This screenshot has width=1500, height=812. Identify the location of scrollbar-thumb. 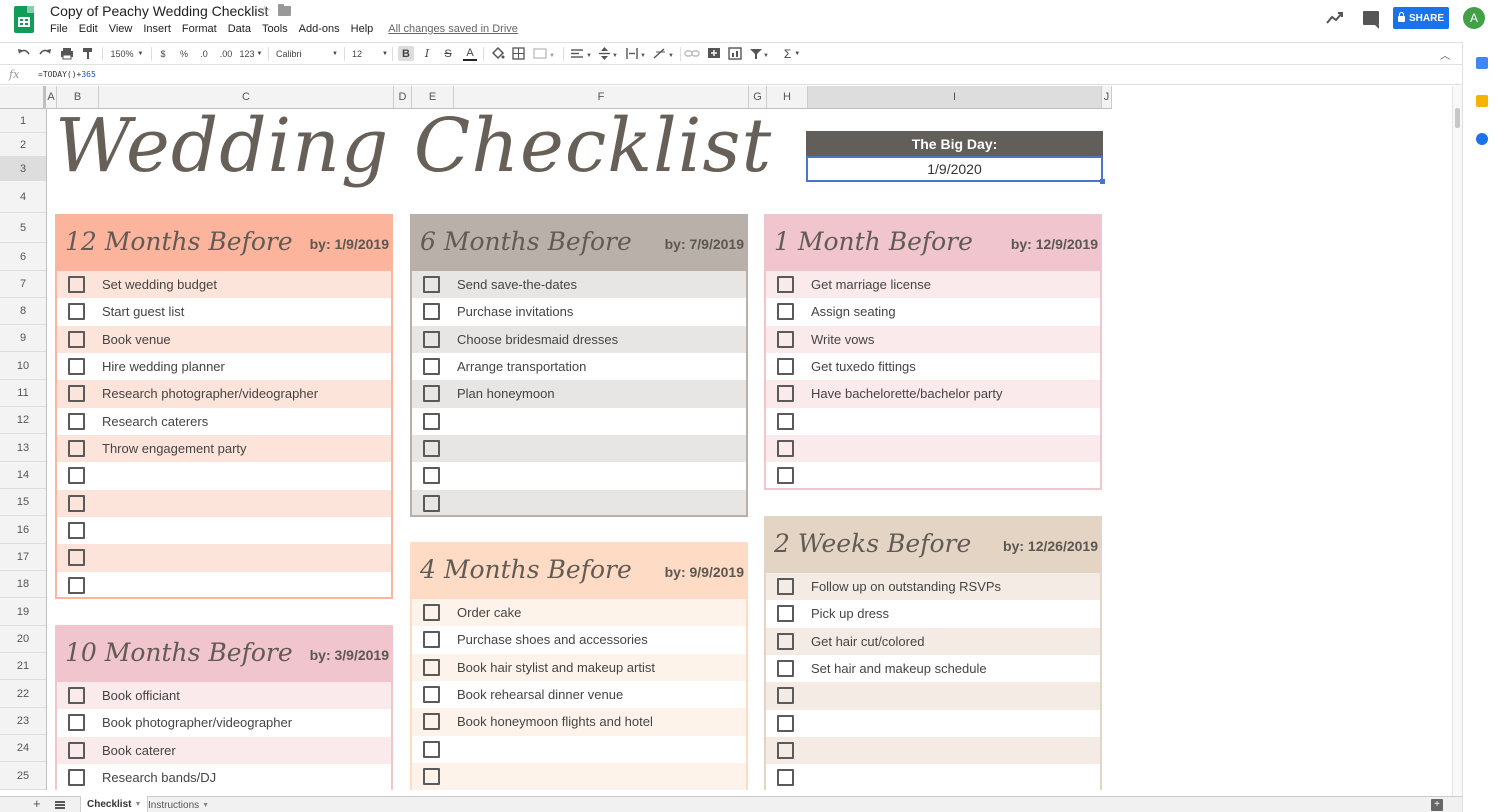
(1457, 118).